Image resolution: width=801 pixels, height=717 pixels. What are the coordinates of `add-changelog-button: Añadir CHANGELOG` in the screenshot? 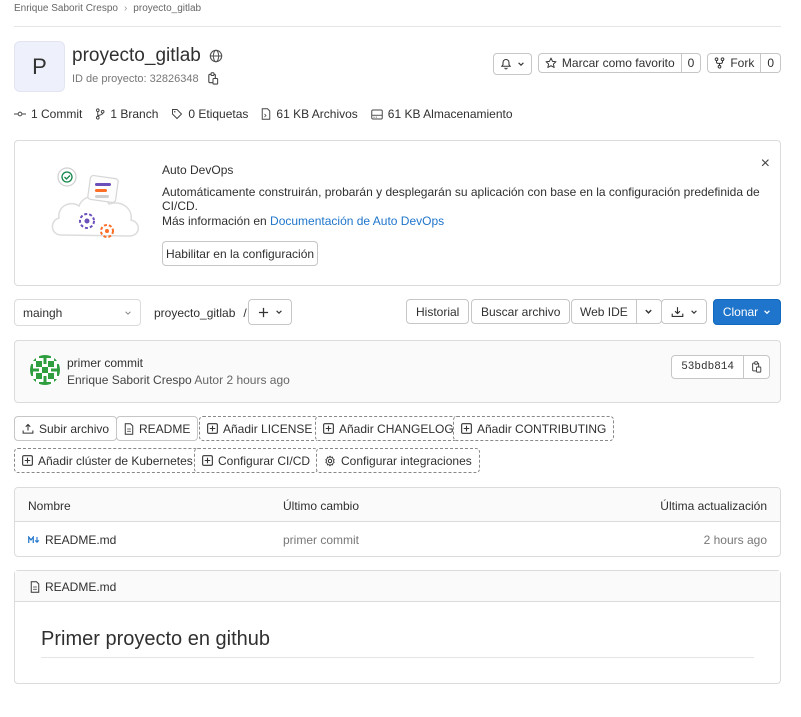 It's located at (388, 428).